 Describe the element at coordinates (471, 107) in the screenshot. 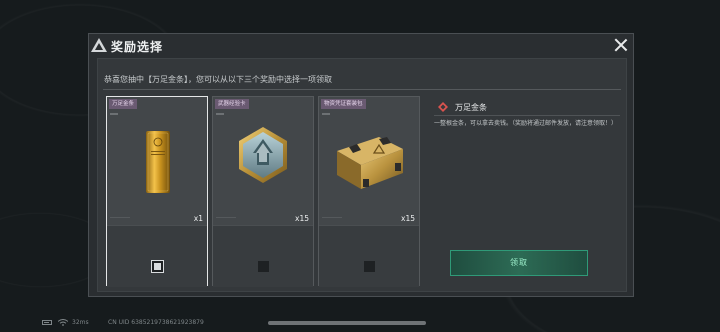

I see `detail-title: 万足金条` at that location.